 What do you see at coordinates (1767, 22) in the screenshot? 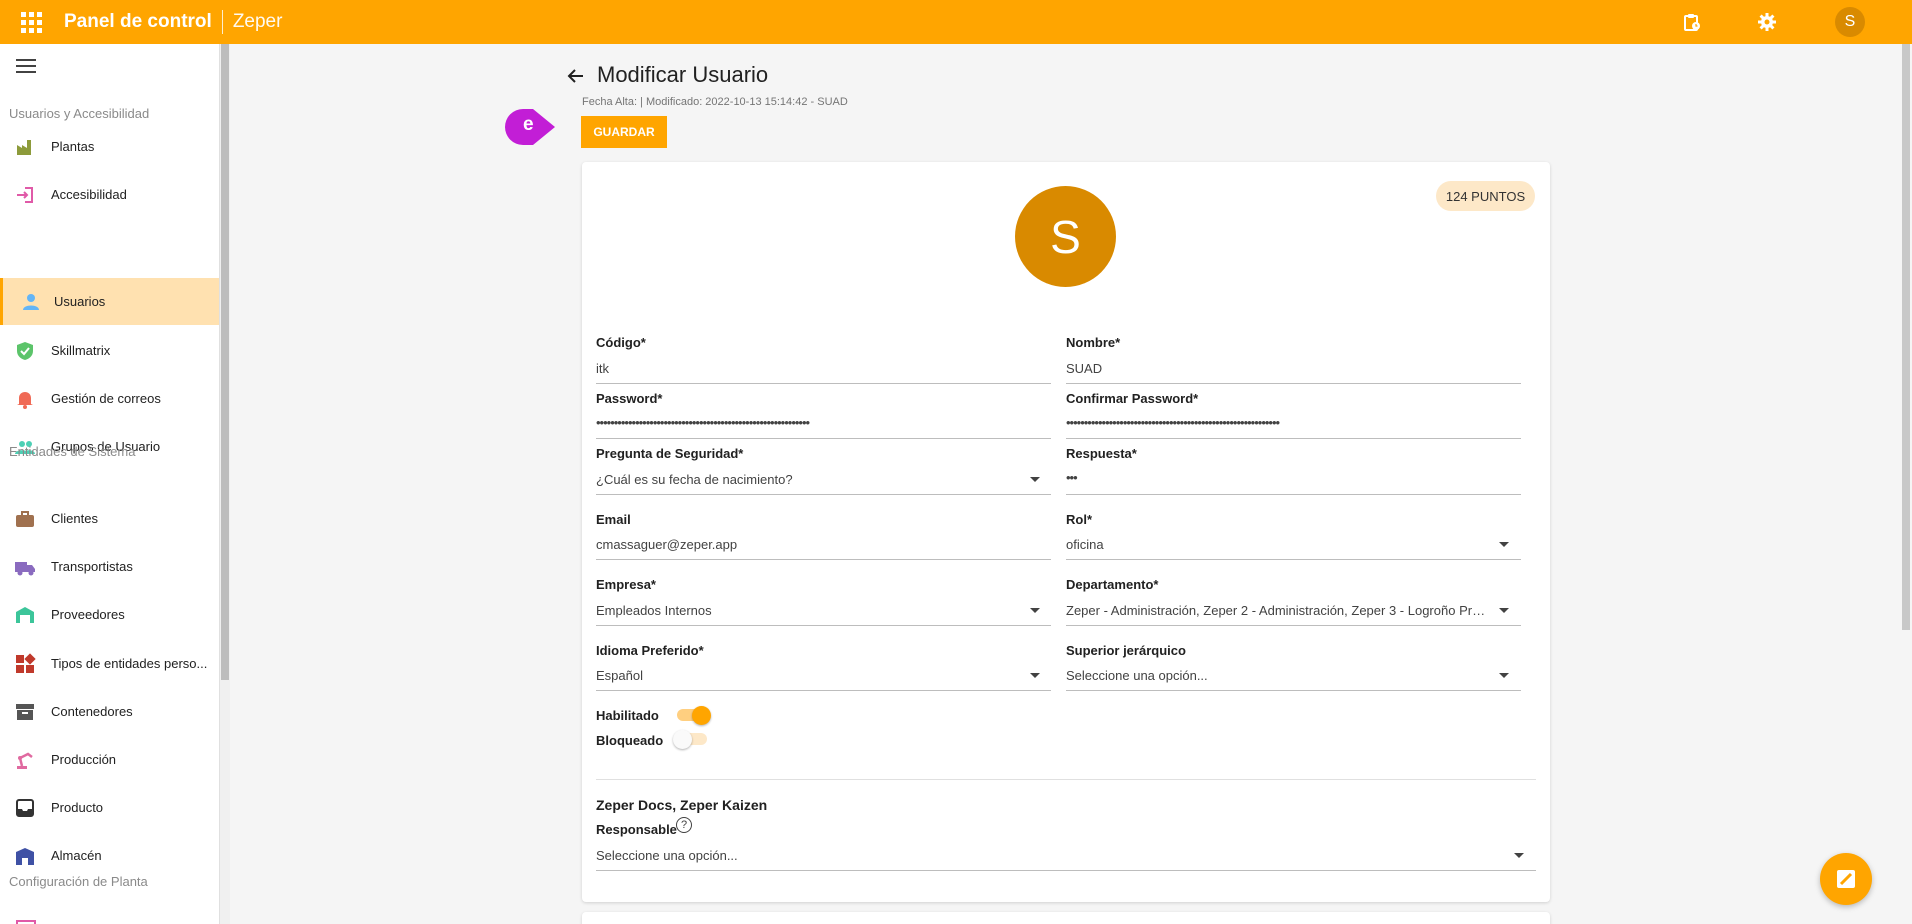
I see `gear-icon` at bounding box center [1767, 22].